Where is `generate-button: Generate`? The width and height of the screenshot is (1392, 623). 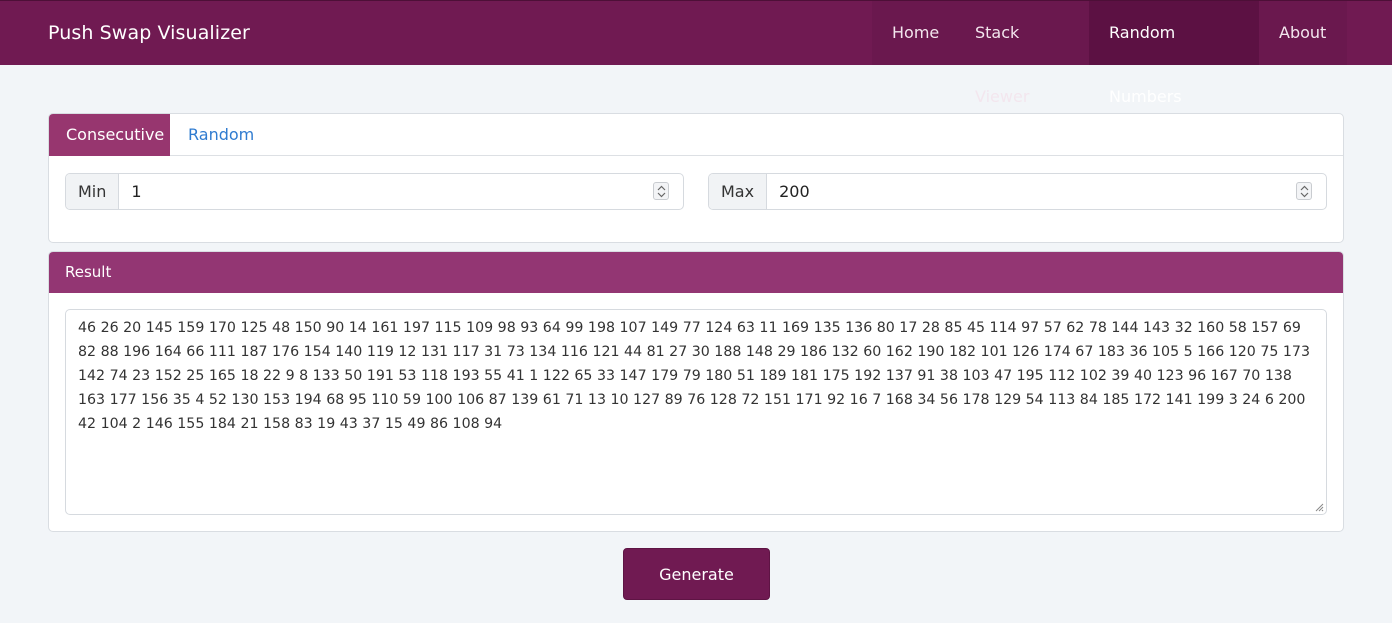 generate-button: Generate is located at coordinates (696, 574).